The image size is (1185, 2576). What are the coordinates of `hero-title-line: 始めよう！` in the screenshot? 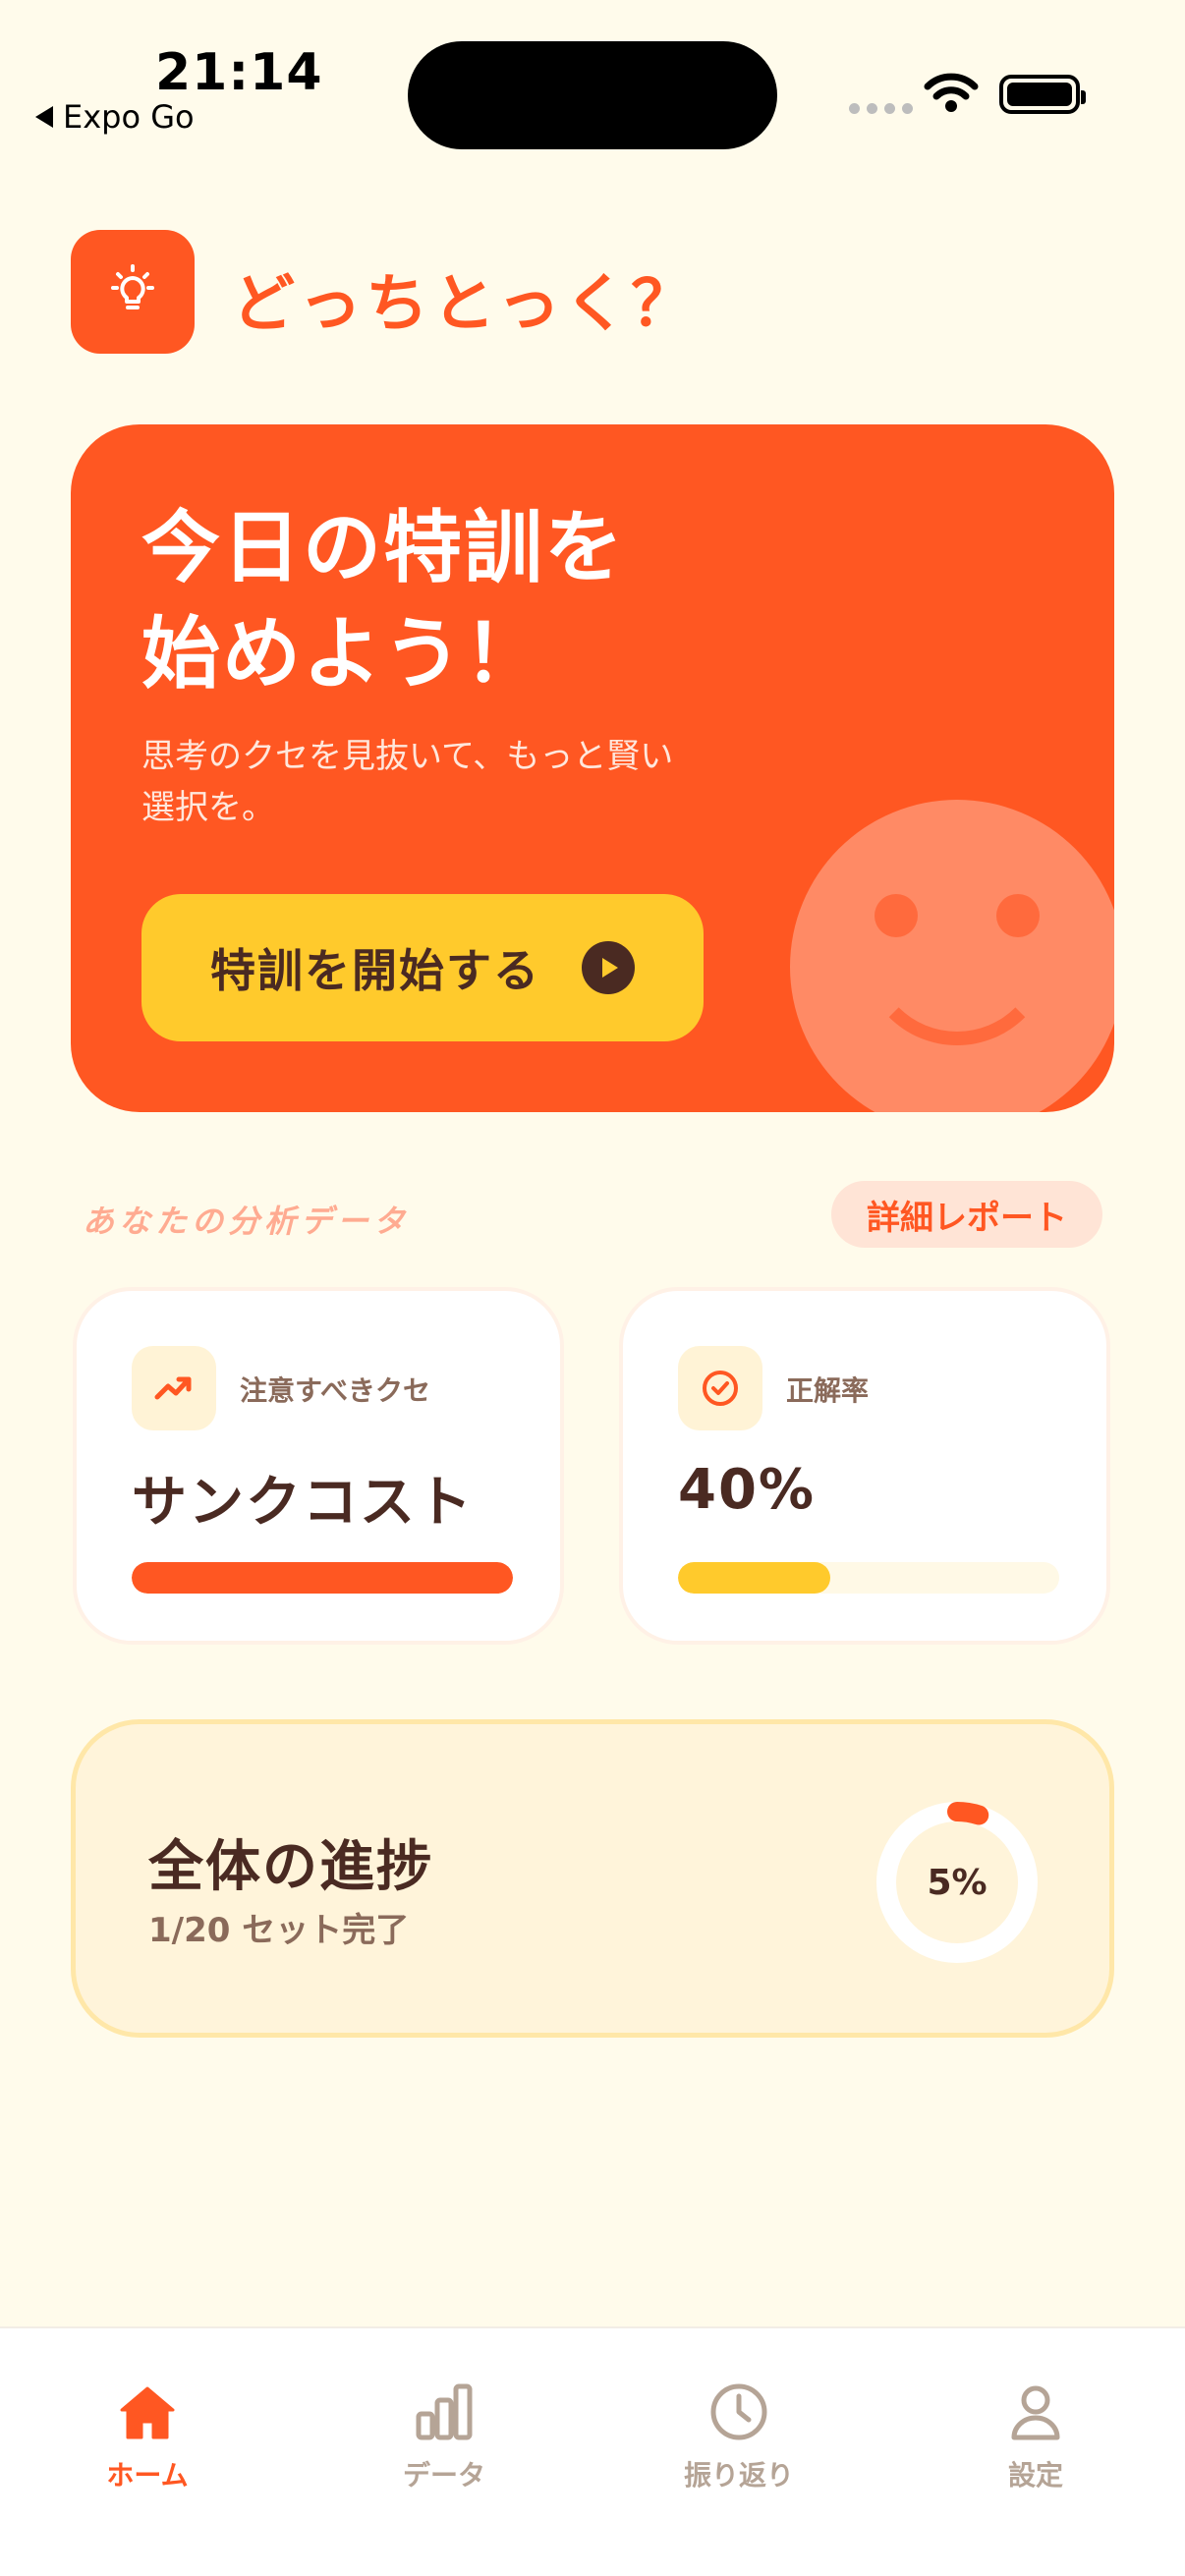 It's located at (343, 654).